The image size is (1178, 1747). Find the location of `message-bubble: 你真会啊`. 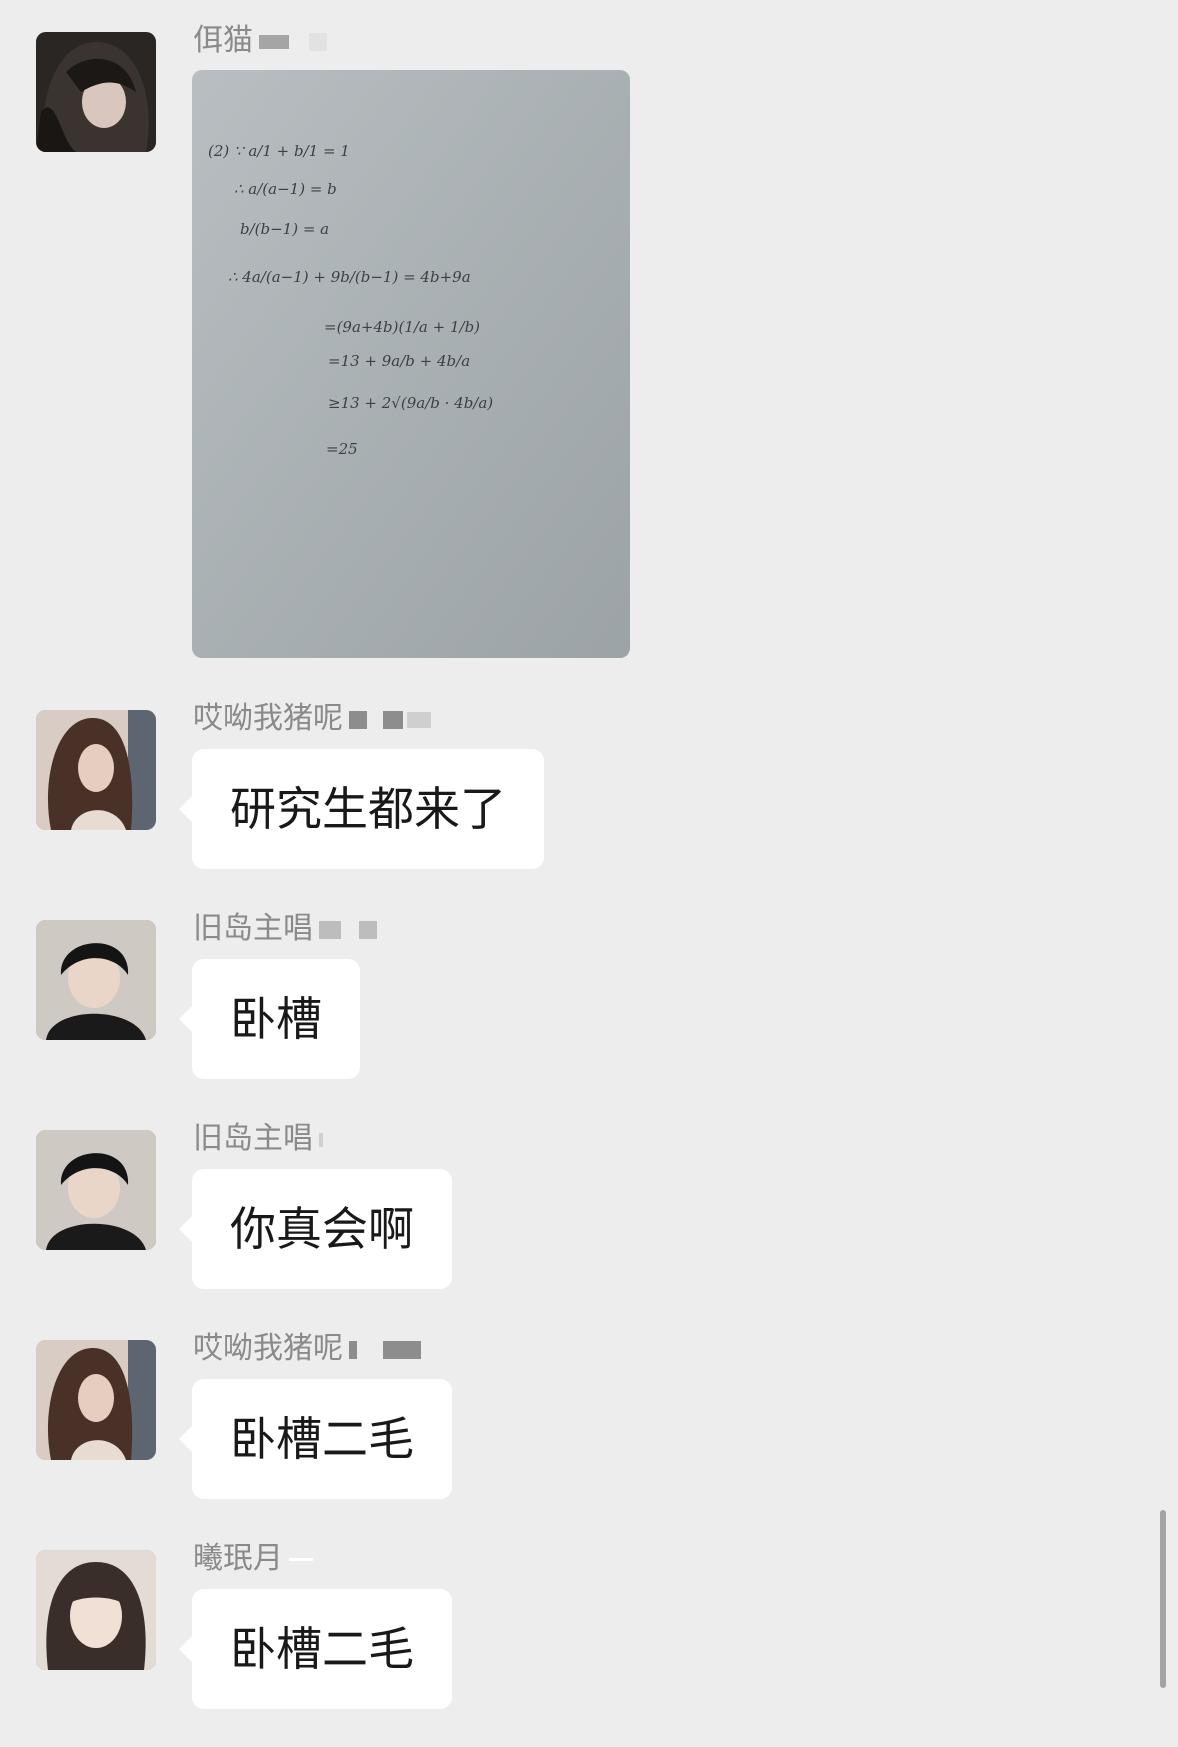

message-bubble: 你真会啊 is located at coordinates (315, 1229).